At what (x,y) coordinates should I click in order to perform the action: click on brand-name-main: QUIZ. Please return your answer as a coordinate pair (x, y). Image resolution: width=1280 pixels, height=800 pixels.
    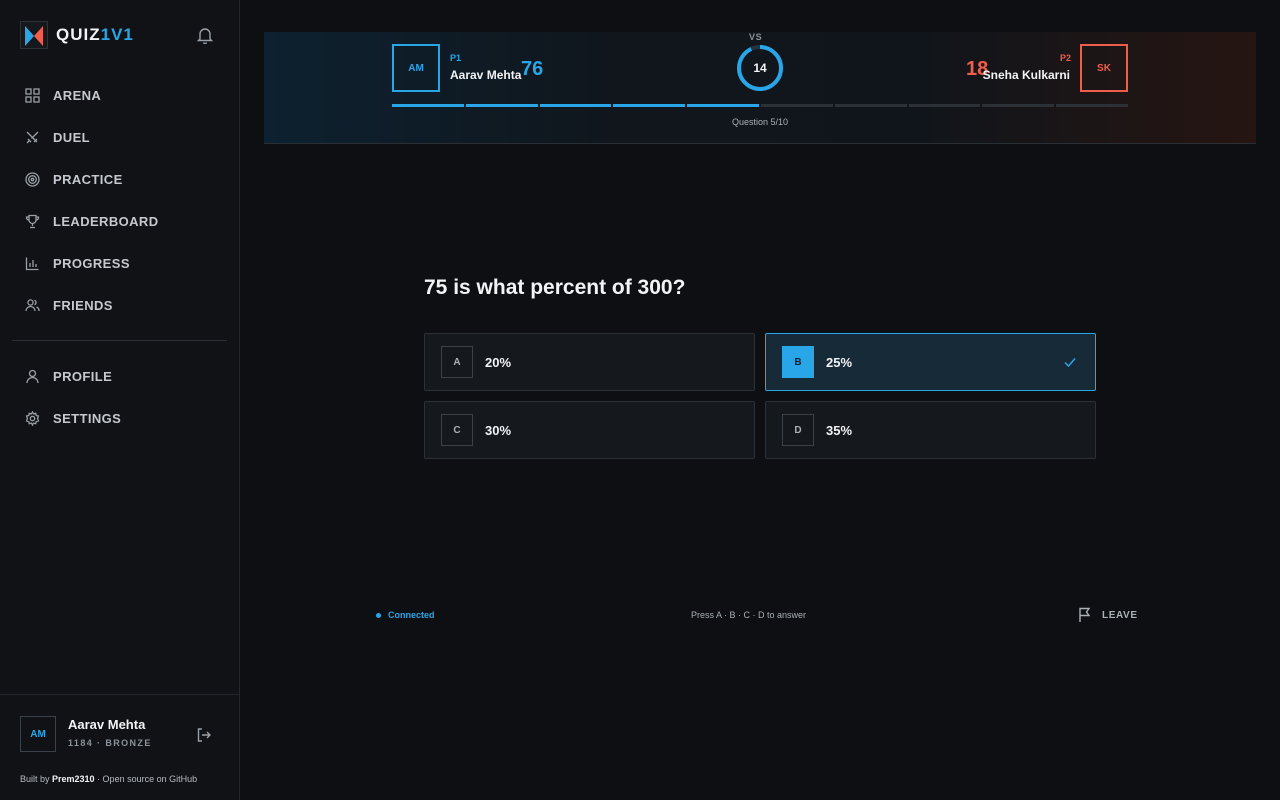
    Looking at the image, I should click on (78, 34).